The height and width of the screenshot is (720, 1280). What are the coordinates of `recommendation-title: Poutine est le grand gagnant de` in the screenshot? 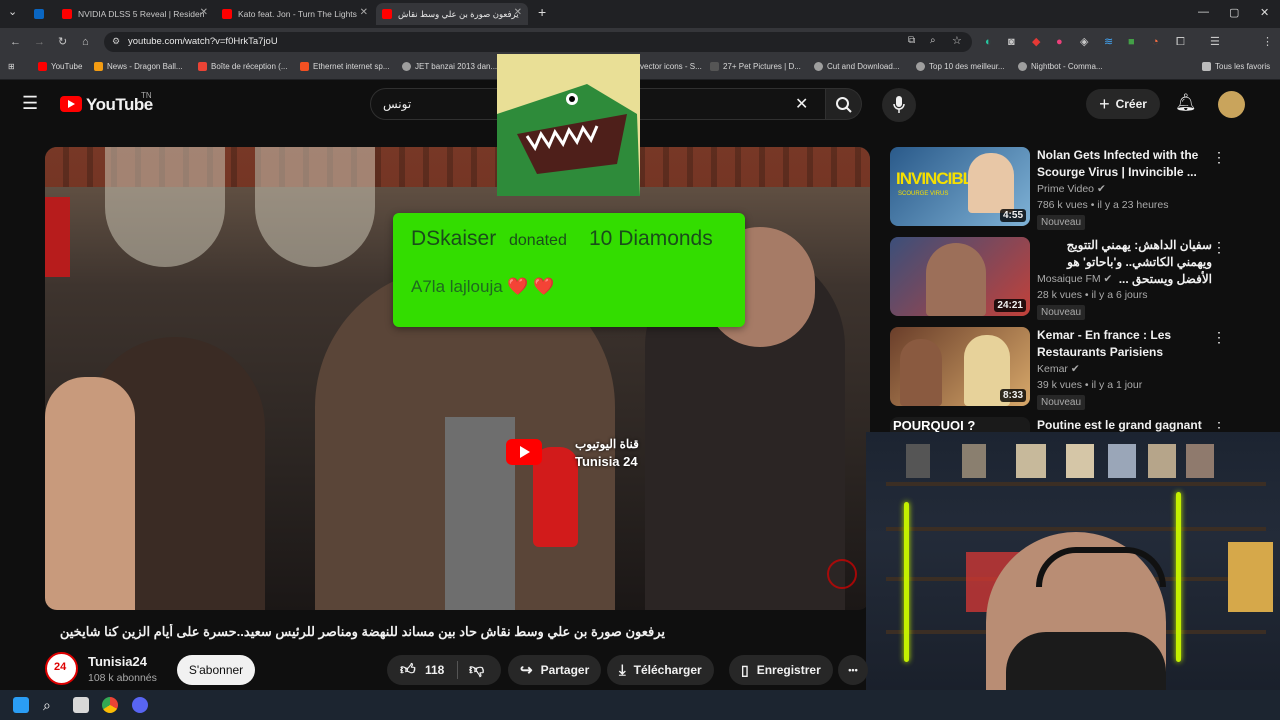 It's located at (1124, 425).